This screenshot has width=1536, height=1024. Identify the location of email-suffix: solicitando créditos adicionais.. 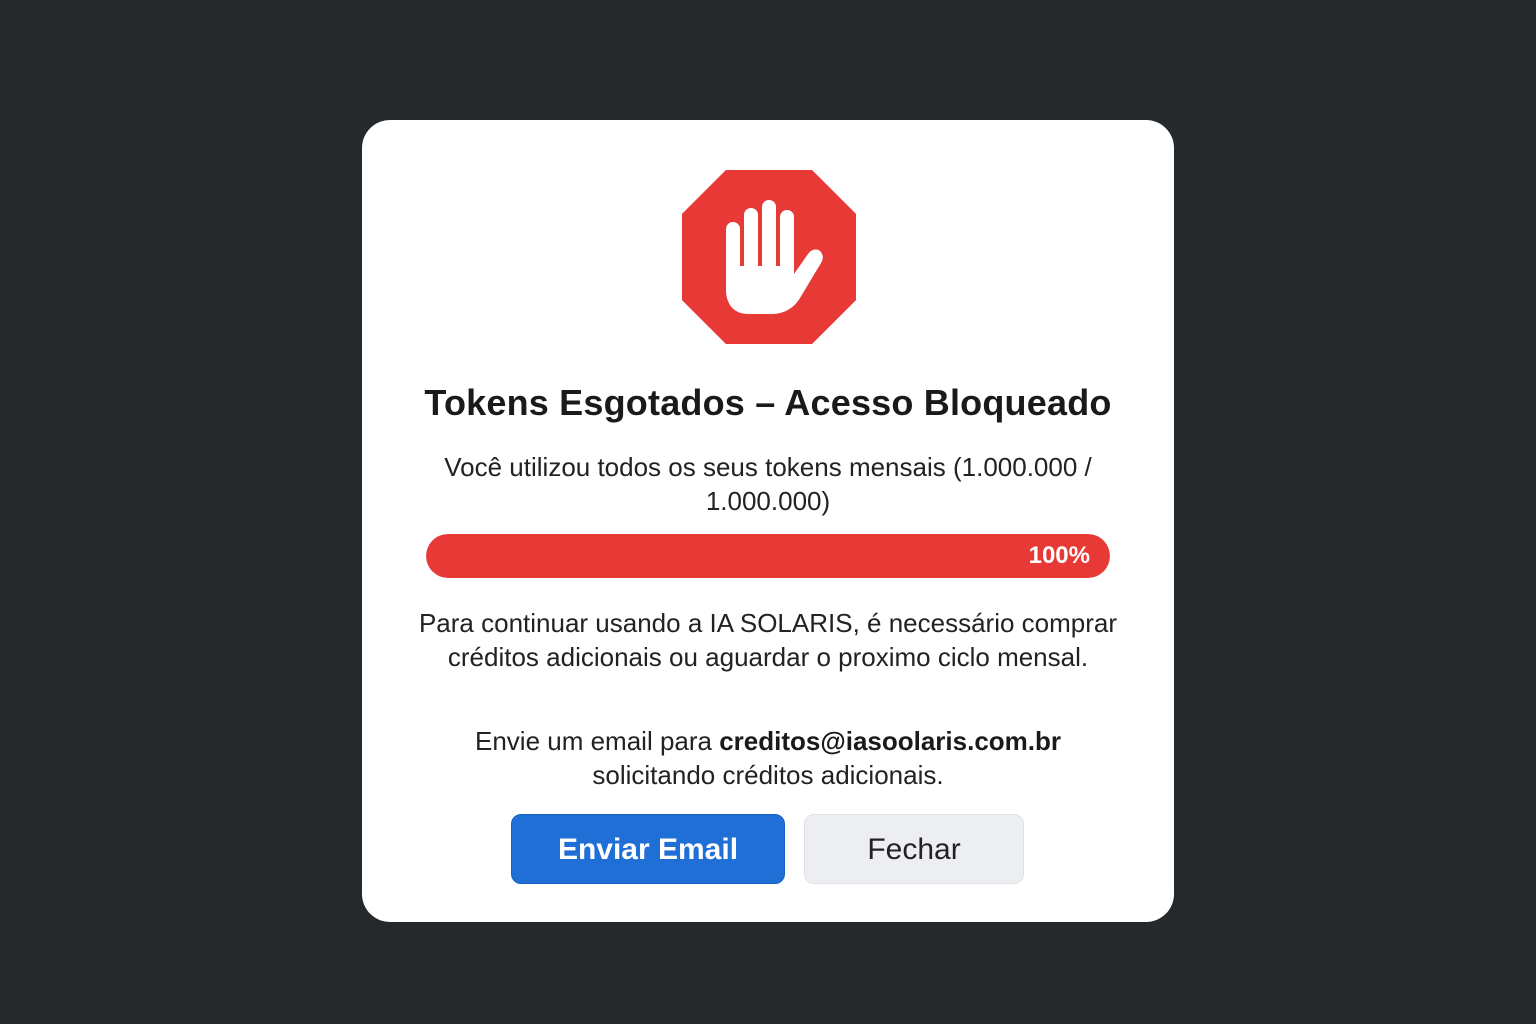
(768, 775).